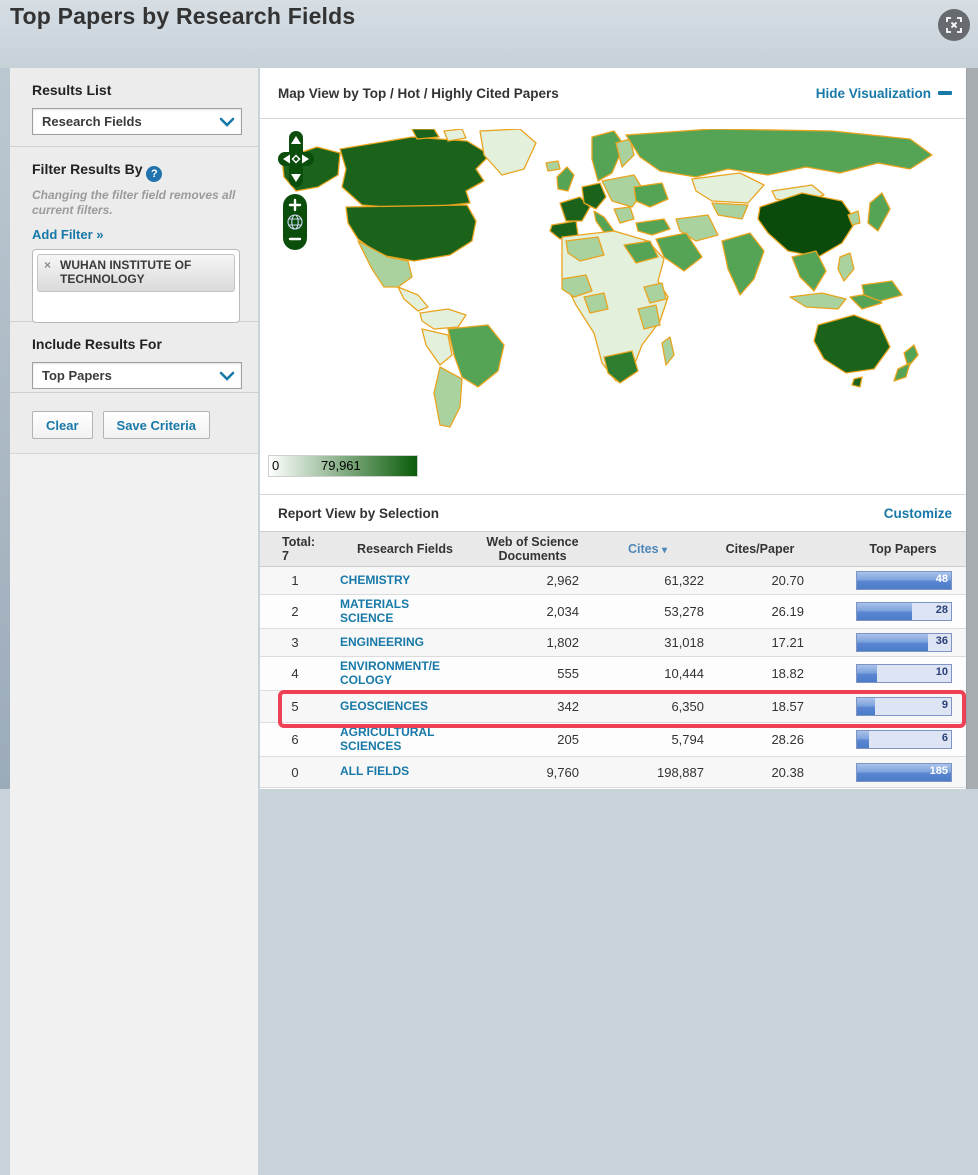  What do you see at coordinates (684, 673) in the screenshot?
I see `cites-value: 10,444` at bounding box center [684, 673].